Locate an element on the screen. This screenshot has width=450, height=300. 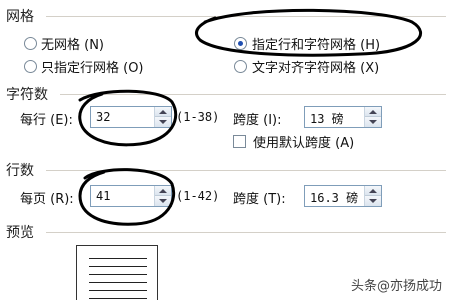
annotation-circle-chars-per-line is located at coordinates (128, 118).